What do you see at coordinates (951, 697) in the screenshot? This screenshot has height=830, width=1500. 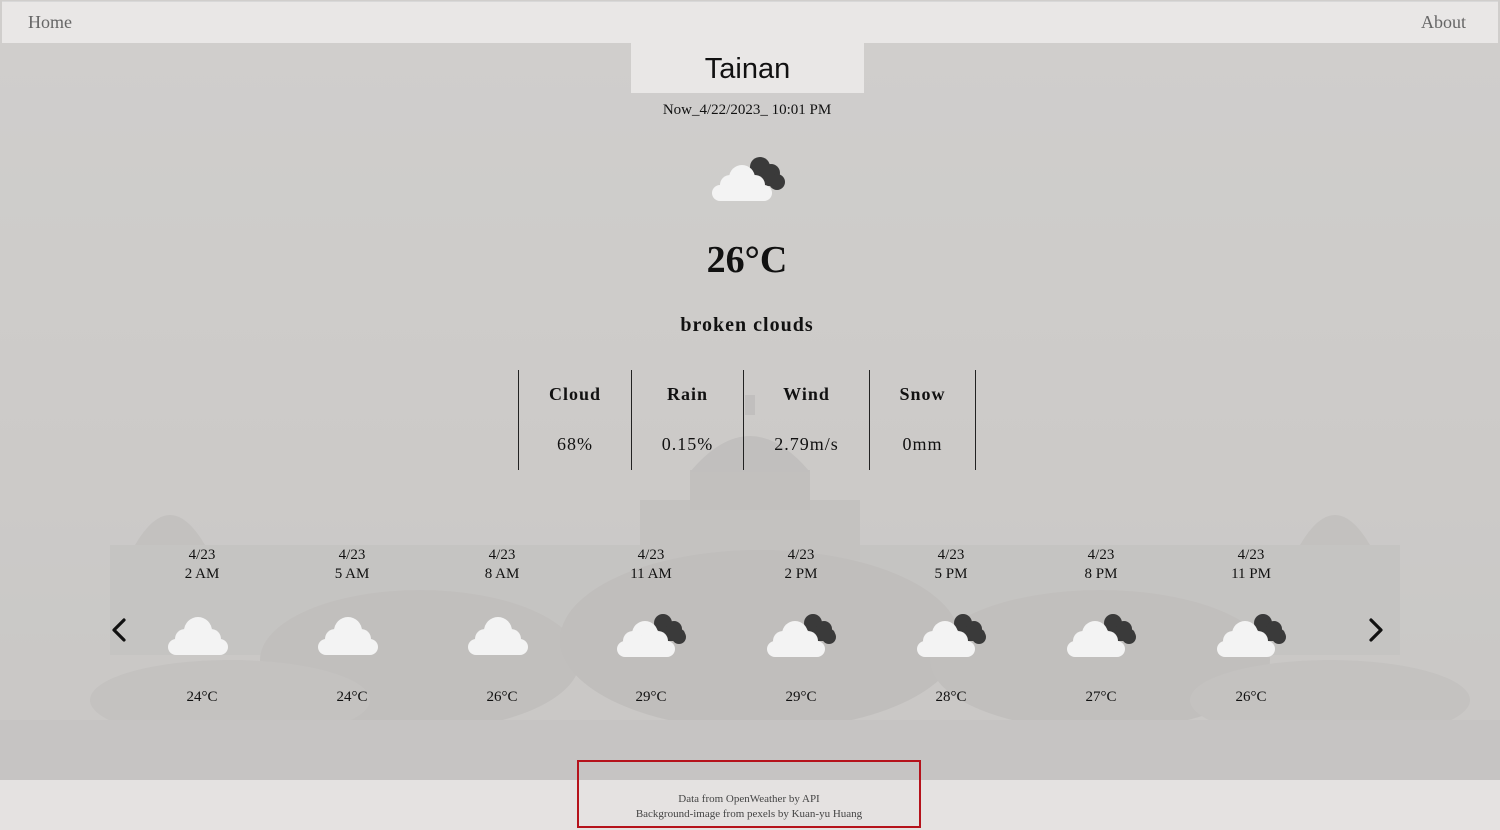 I see `forecast-temperature: 28°C` at bounding box center [951, 697].